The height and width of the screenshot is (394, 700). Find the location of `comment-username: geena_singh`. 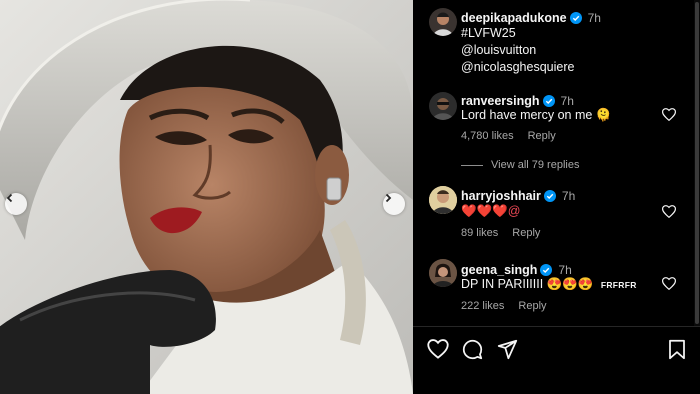

comment-username: geena_singh is located at coordinates (499, 270).